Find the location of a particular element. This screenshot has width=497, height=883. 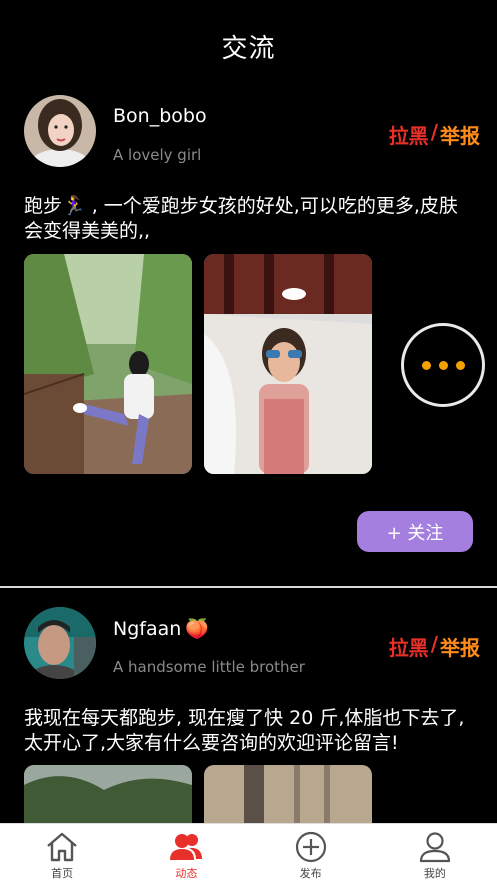

username: Bon_bobo is located at coordinates (160, 116).